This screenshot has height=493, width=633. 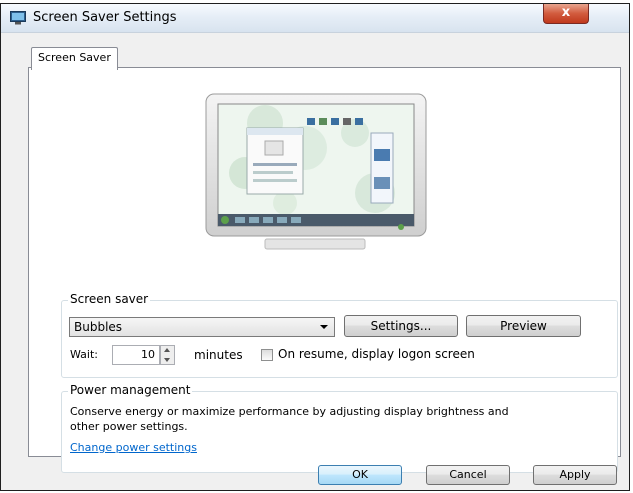 What do you see at coordinates (315, 18) in the screenshot?
I see `title-bar: Screen Saver Settings x` at bounding box center [315, 18].